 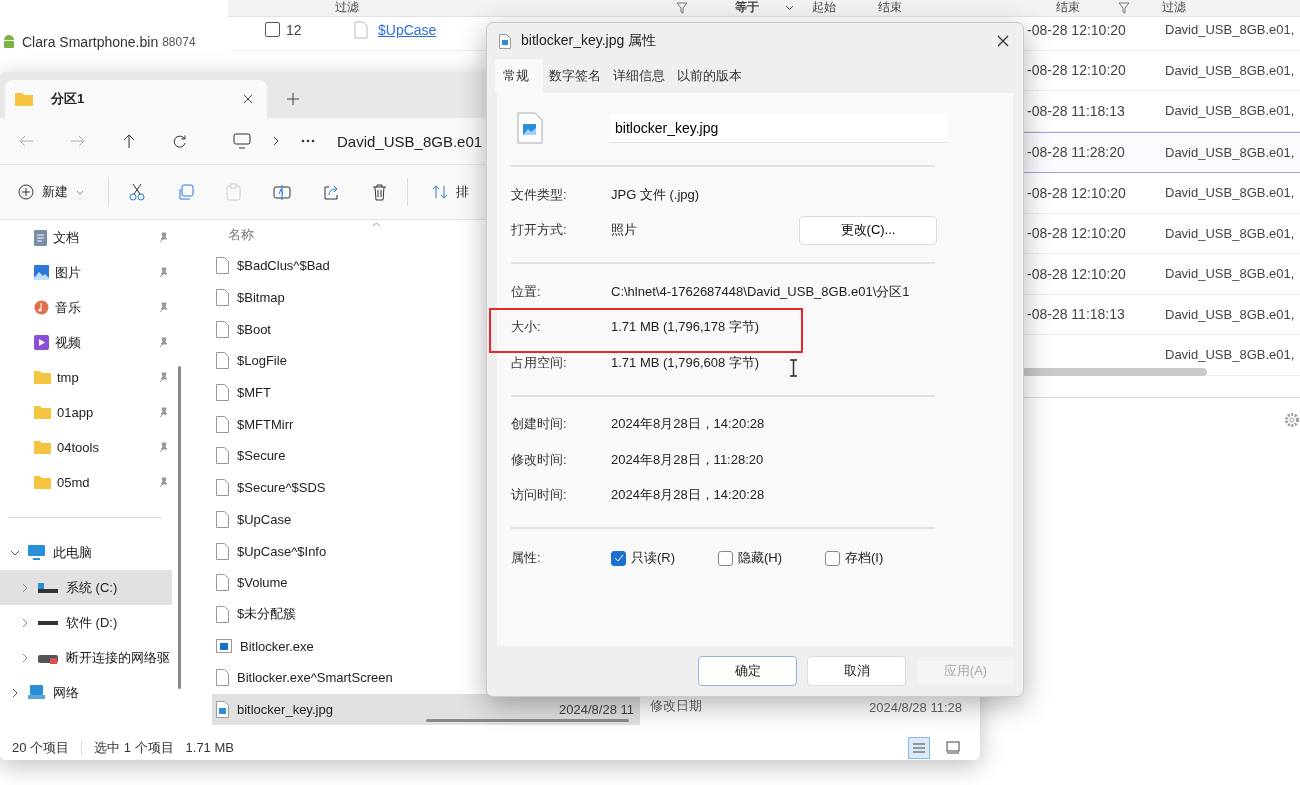 What do you see at coordinates (224, 646) in the screenshot?
I see `app-icon` at bounding box center [224, 646].